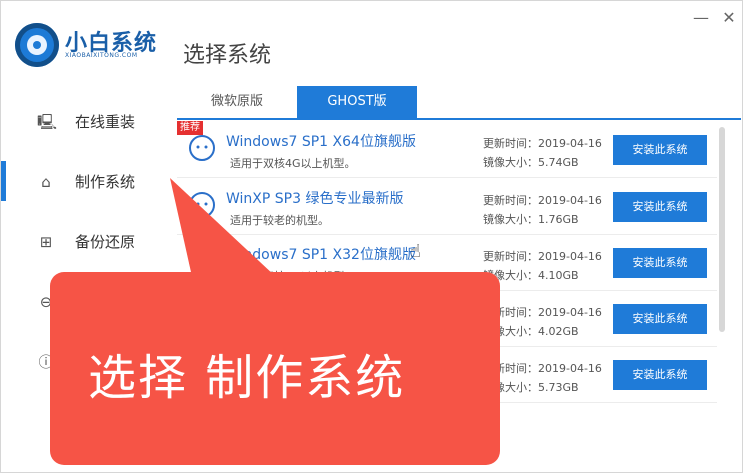 This screenshot has height=473, width=743. I want to click on sidebar-item-backup-restore: ⊞ 备份还原, so click(86, 241).